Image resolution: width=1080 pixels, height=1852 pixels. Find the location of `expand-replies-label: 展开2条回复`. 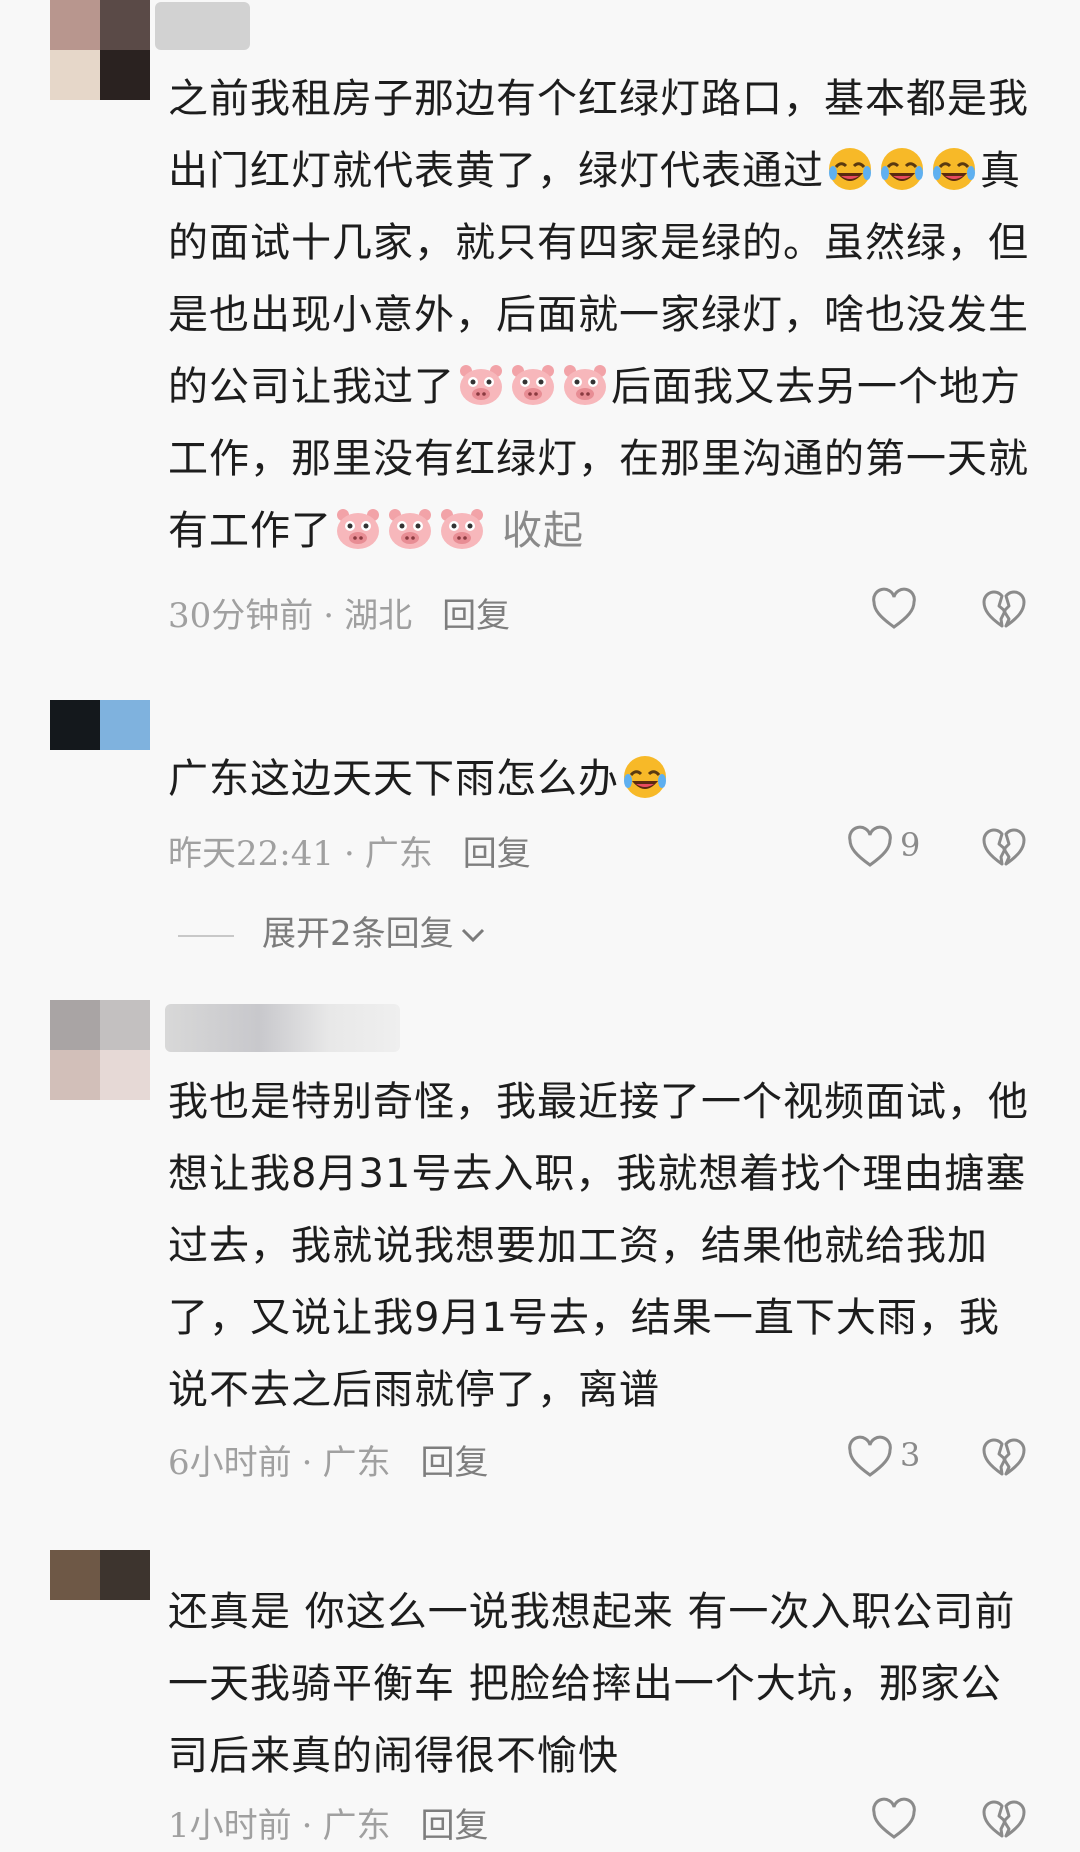

expand-replies-label: 展开2条回复 is located at coordinates (358, 934).